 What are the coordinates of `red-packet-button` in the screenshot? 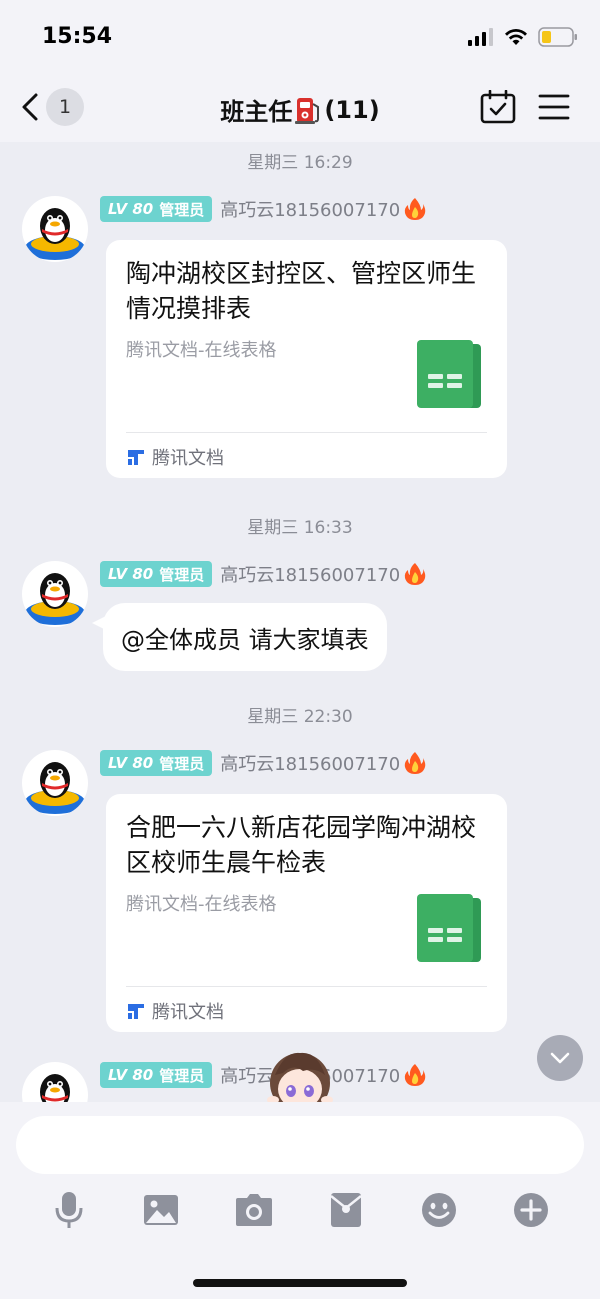 It's located at (346, 1210).